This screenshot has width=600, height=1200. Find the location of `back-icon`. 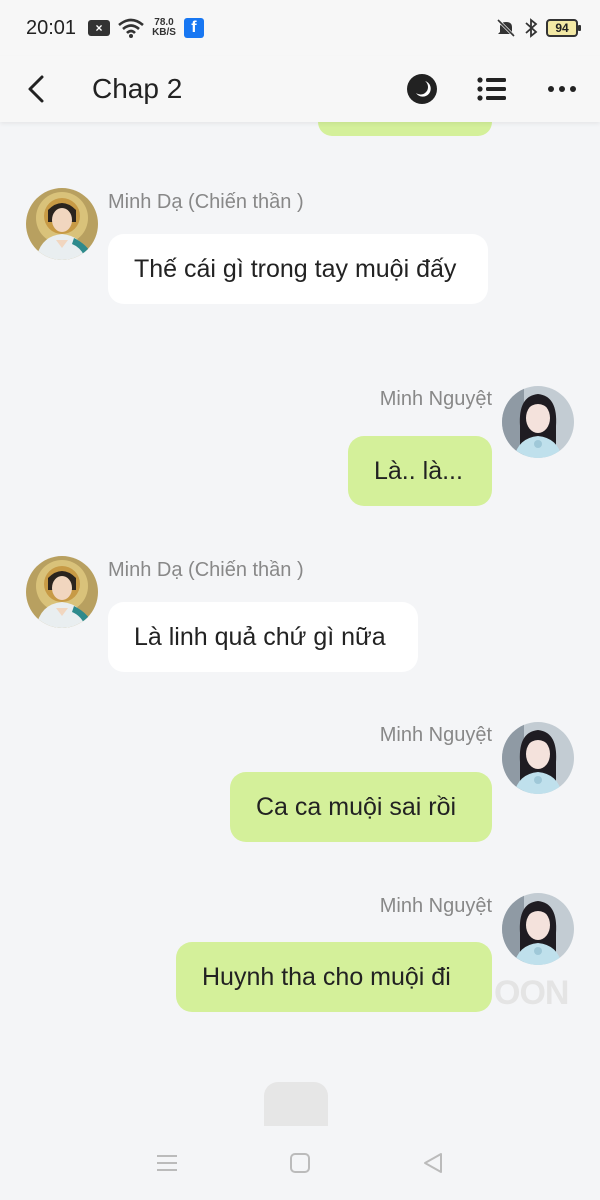

back-icon is located at coordinates (36, 89).